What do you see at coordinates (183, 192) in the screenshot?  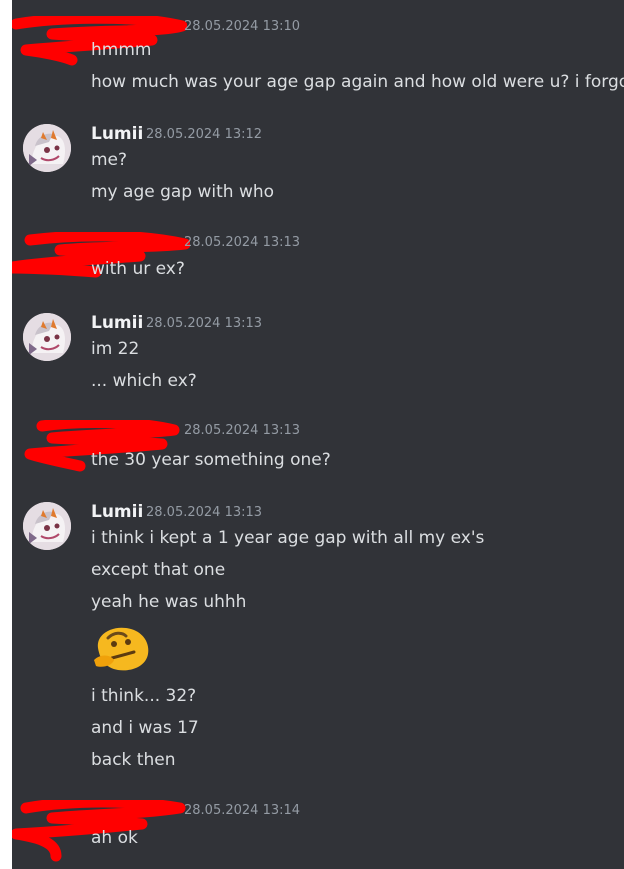 I see `message-text: my age gap with who` at bounding box center [183, 192].